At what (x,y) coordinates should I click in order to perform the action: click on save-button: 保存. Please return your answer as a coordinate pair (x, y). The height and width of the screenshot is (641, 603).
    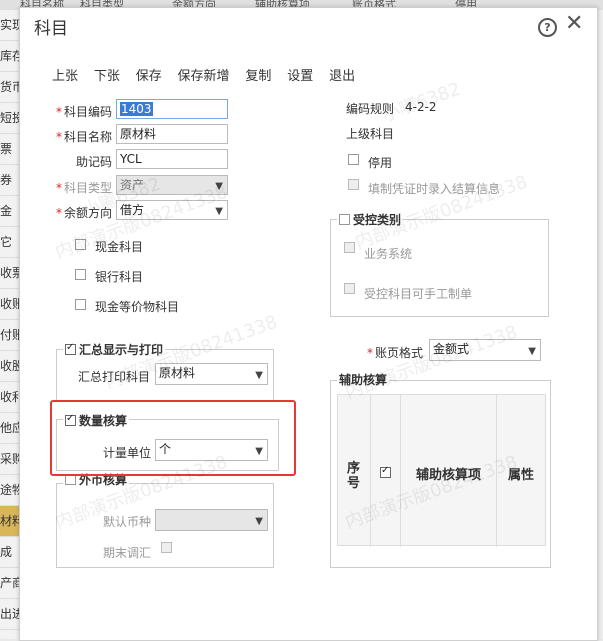
    Looking at the image, I should click on (149, 74).